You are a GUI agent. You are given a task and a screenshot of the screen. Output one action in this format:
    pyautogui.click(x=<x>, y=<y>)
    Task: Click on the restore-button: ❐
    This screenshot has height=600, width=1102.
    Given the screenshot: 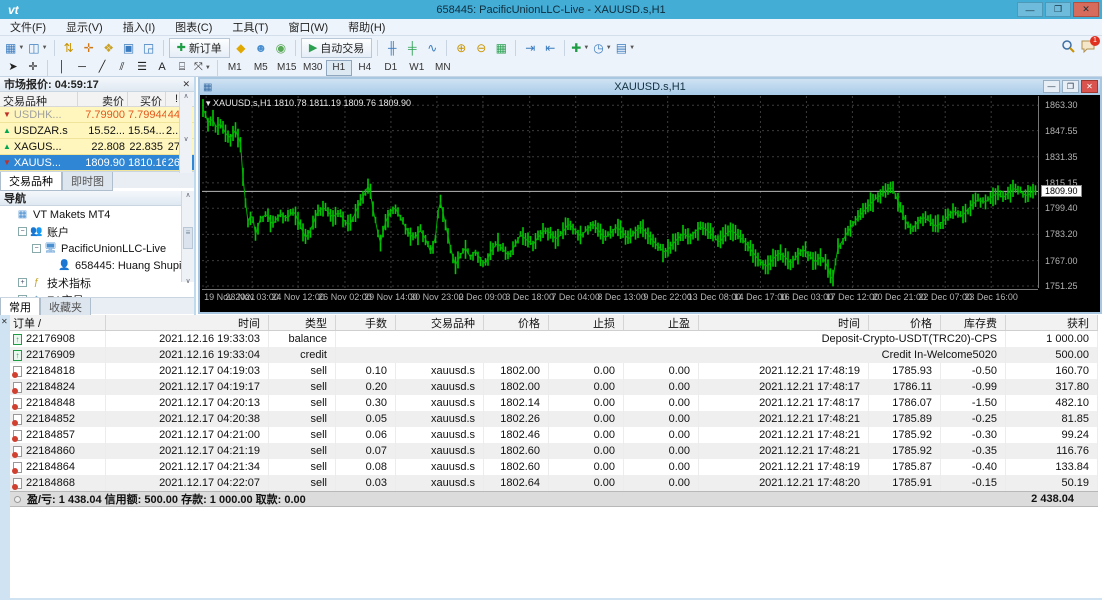 What is the action you would take?
    pyautogui.click(x=1058, y=9)
    